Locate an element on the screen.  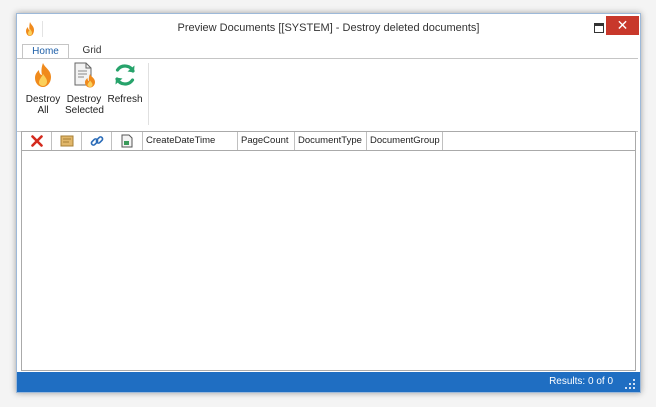
flame-icon is located at coordinates (43, 75).